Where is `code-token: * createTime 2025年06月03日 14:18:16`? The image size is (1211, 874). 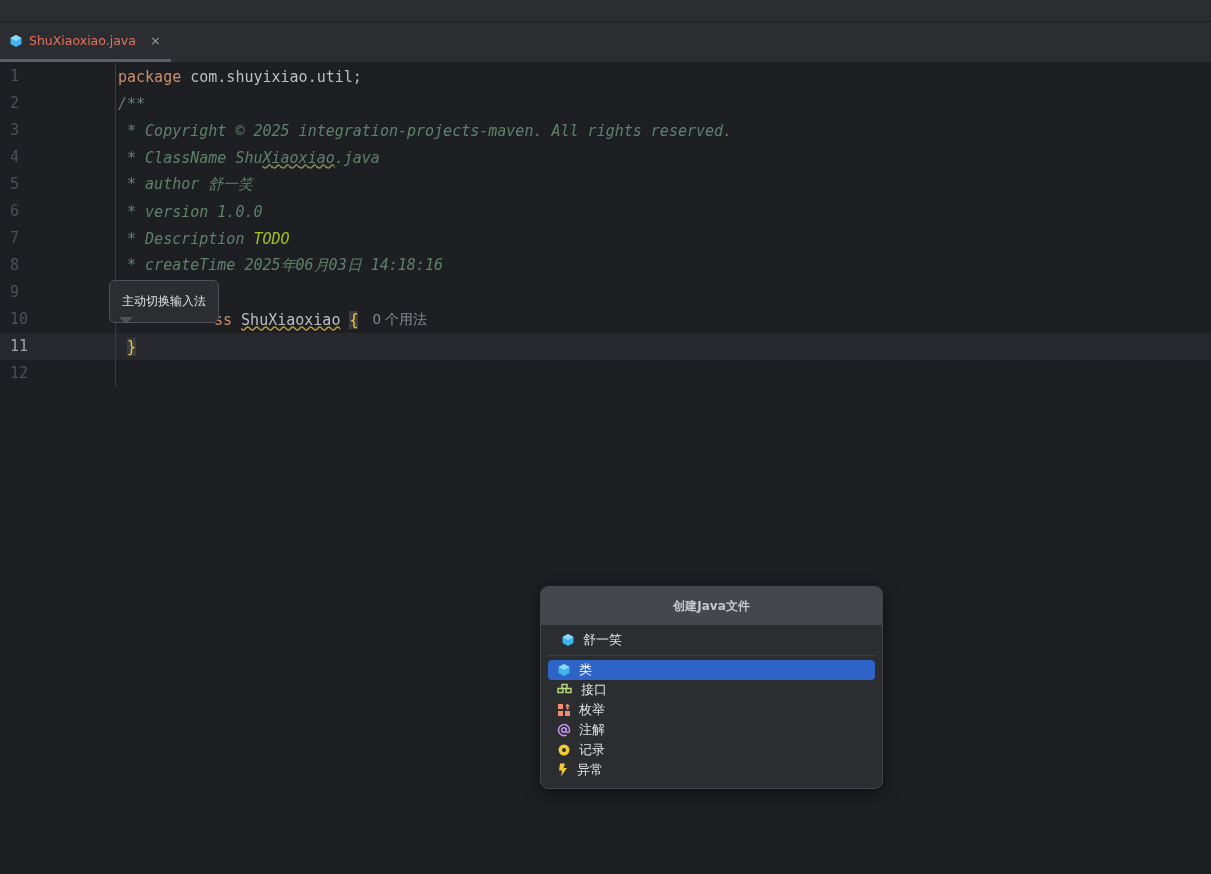
code-token: * createTime 2025年06月03日 14:18:16 is located at coordinates (284, 265).